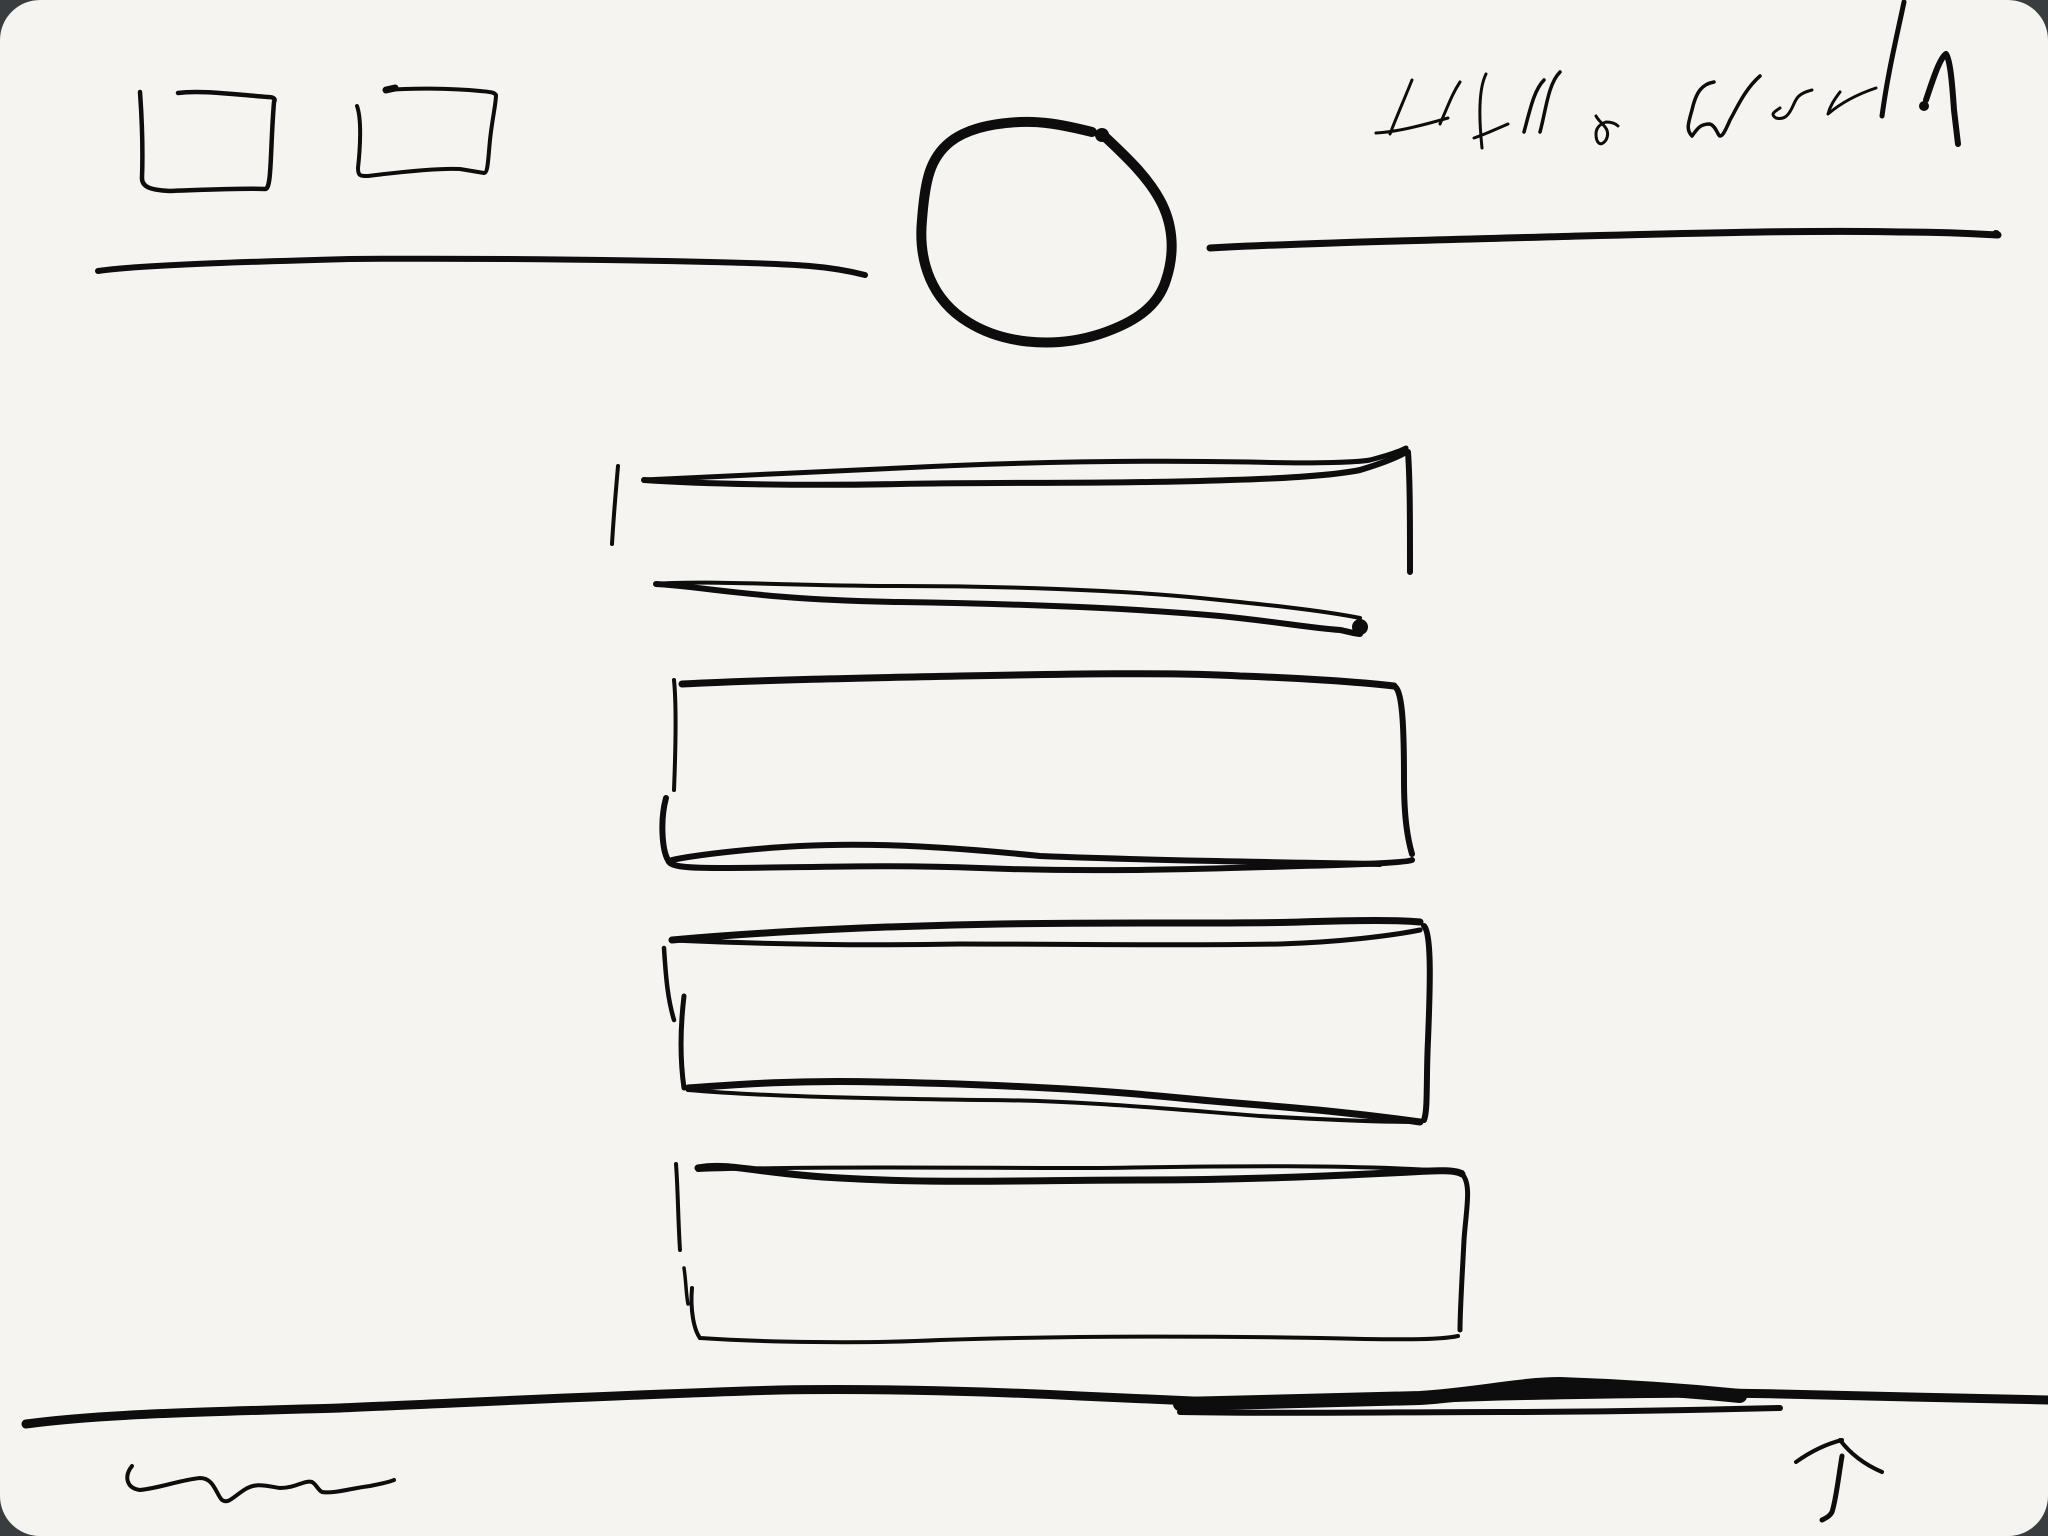 This screenshot has height=1536, width=2048. Describe the element at coordinates (1034, 1450) in the screenshot. I see `footer` at that location.